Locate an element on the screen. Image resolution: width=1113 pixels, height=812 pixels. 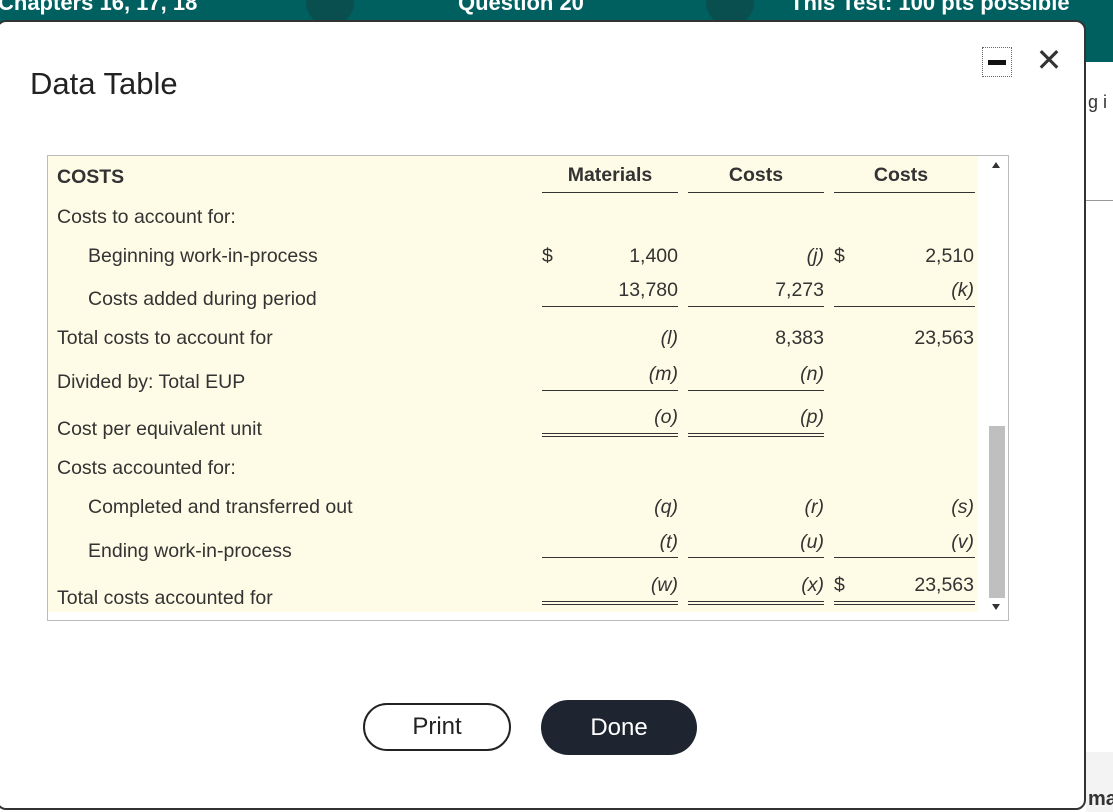
background-page-edge: g i ma is located at coordinates (1099, 437).